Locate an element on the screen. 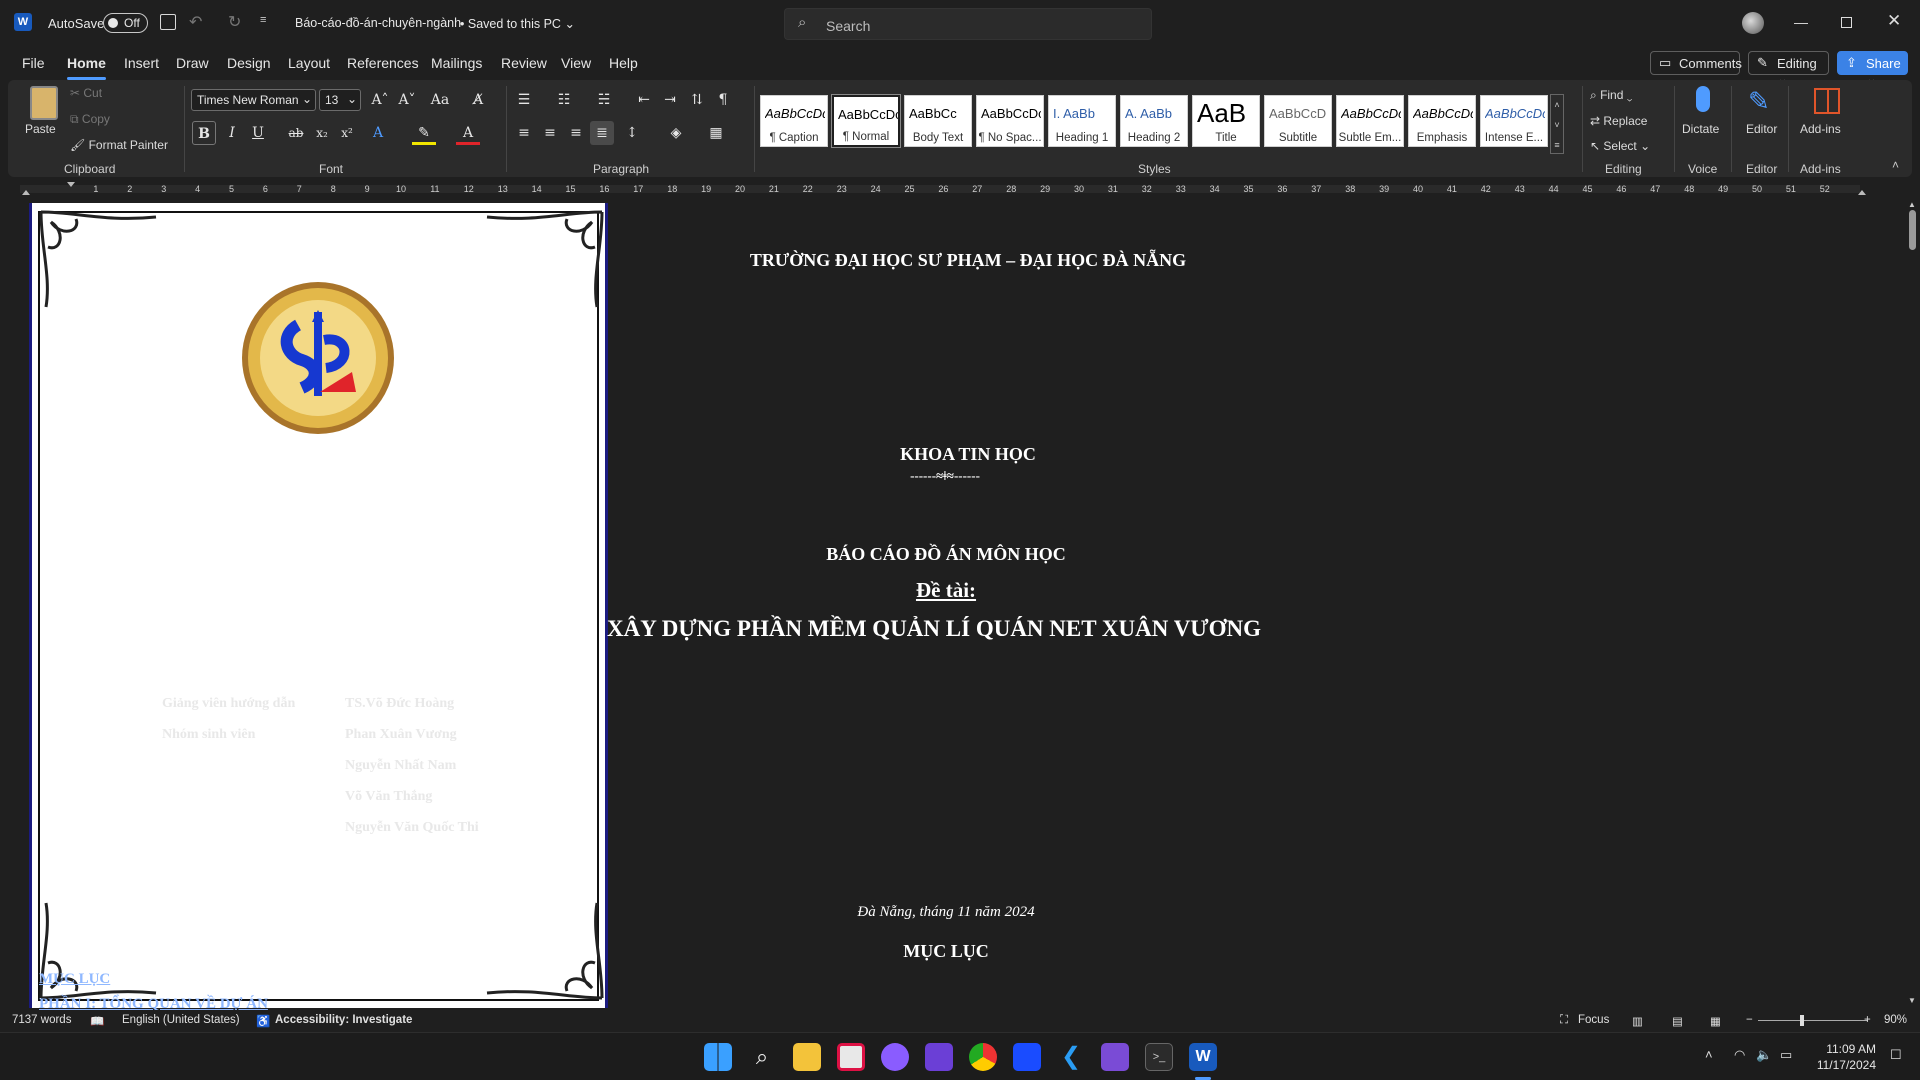  tab-home: Home is located at coordinates (86, 67).